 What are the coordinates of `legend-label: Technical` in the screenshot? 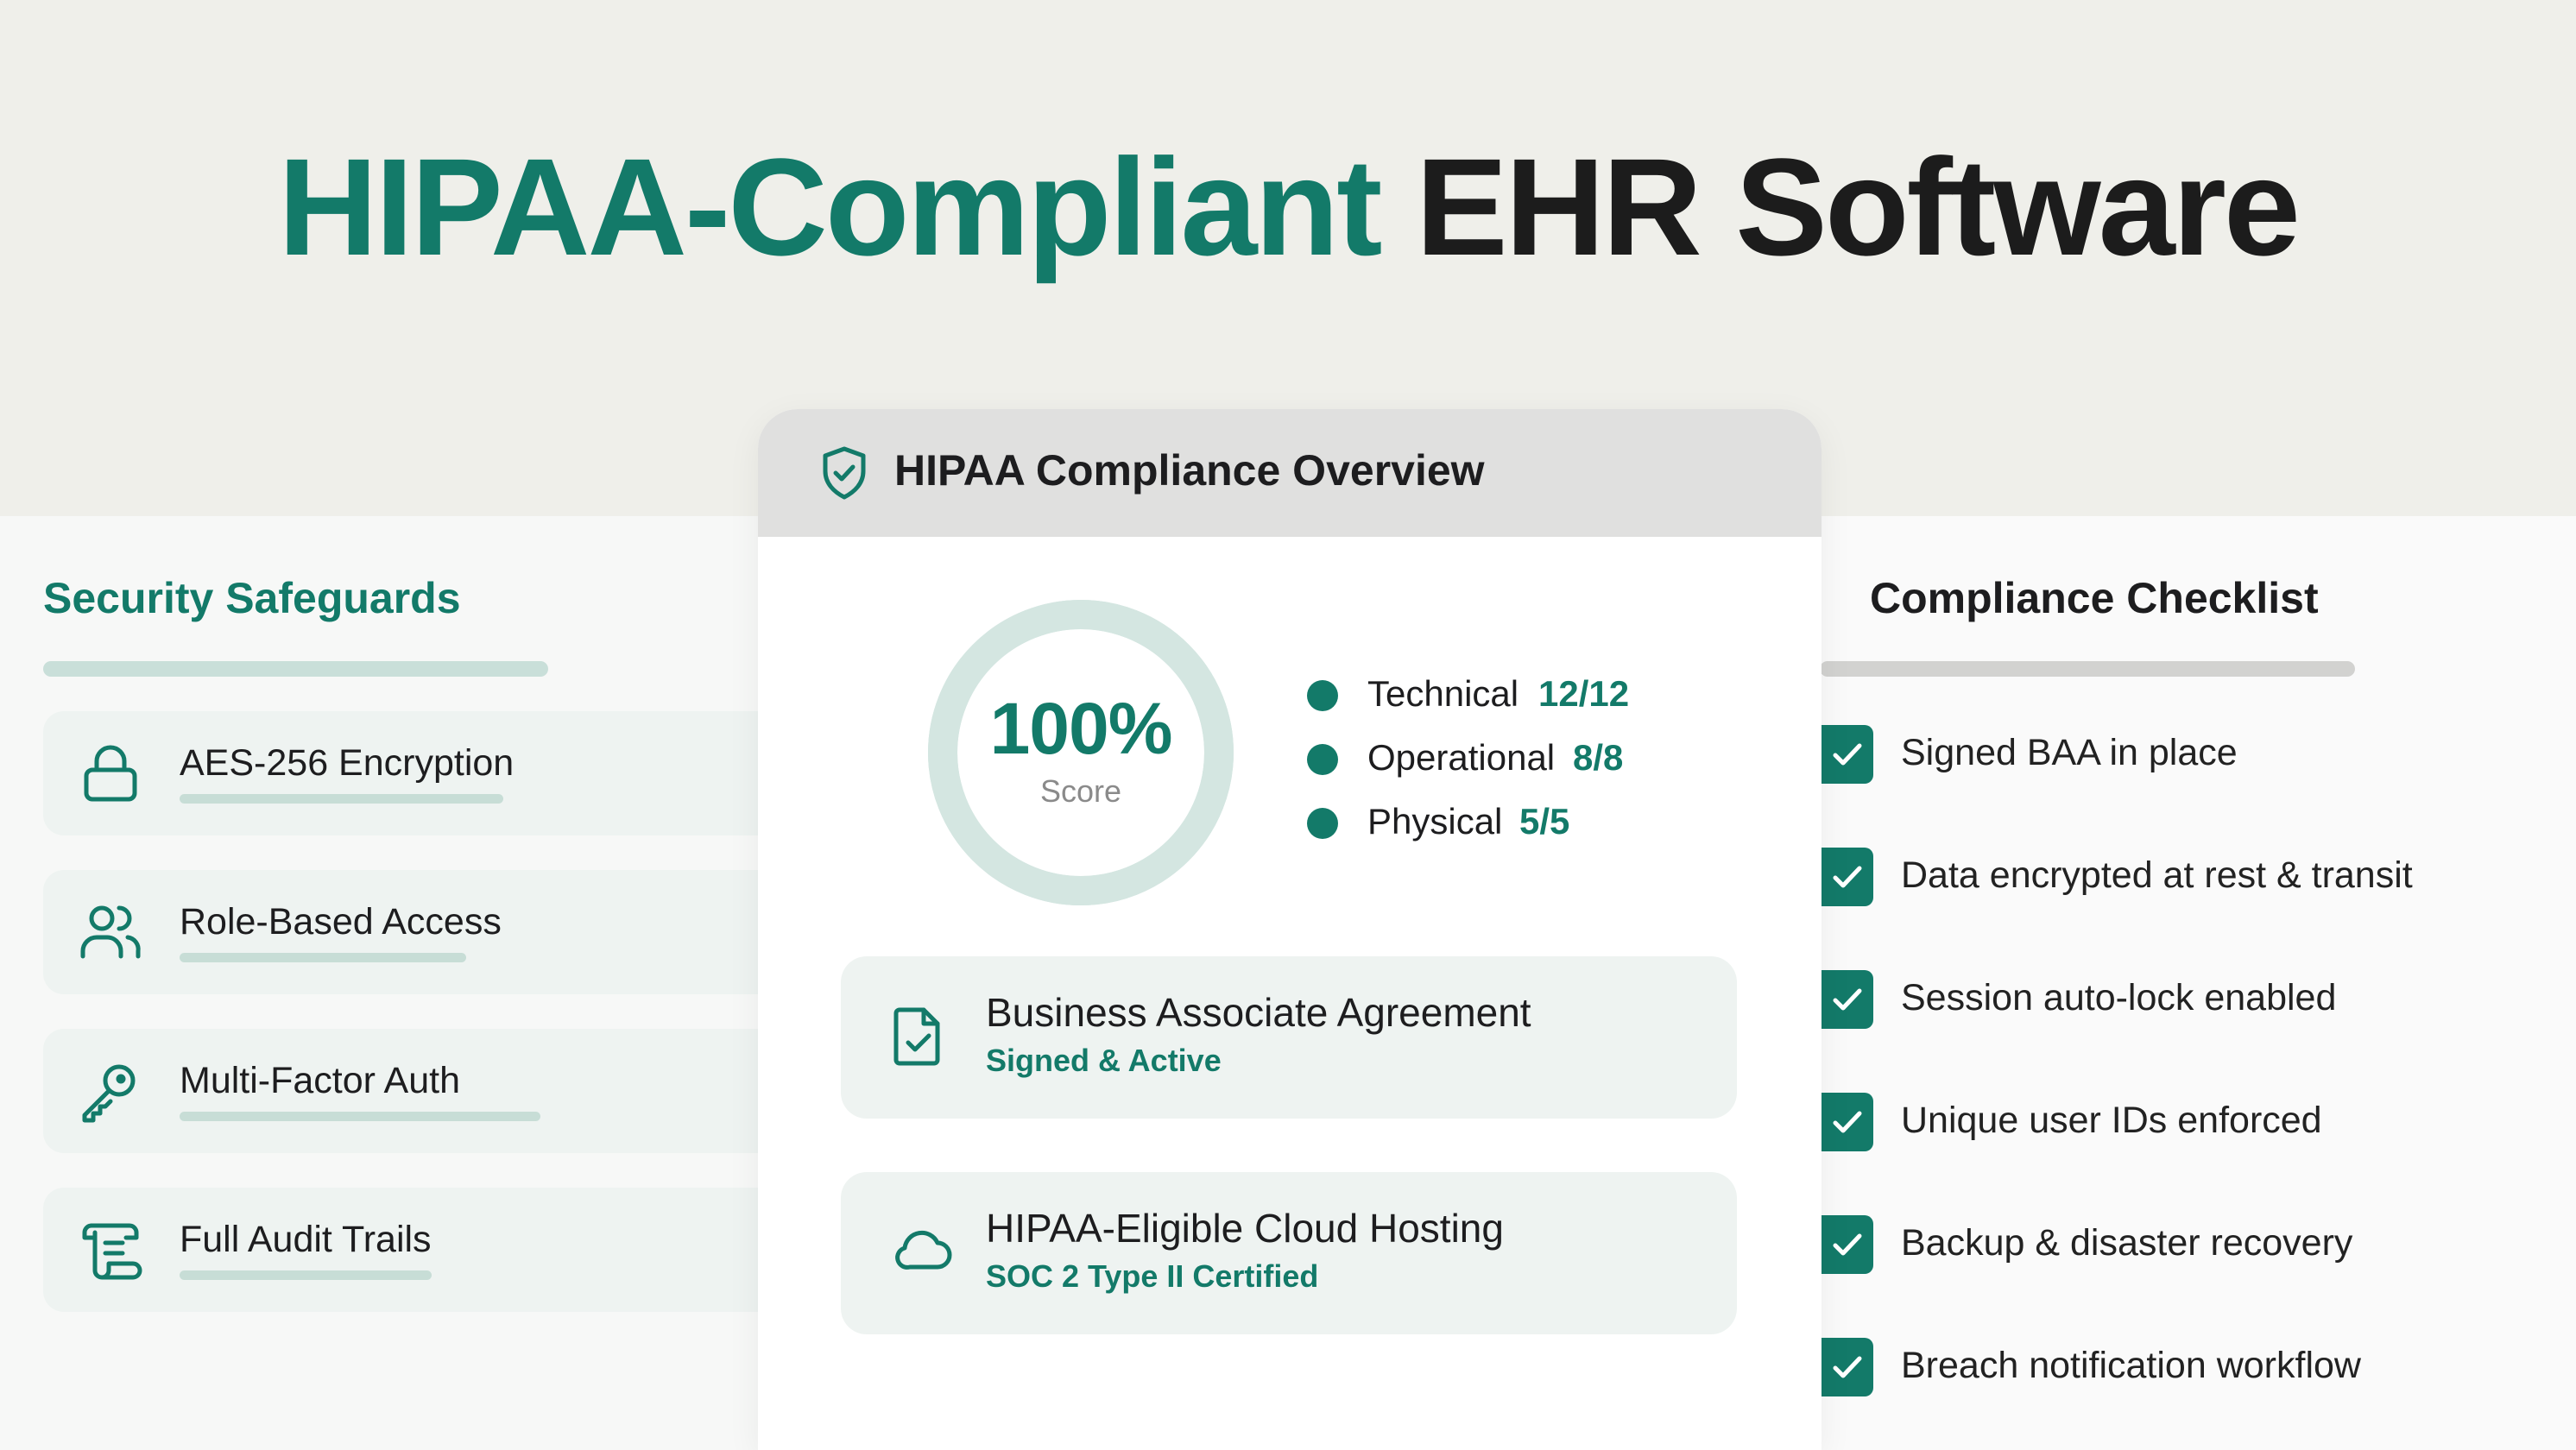 It's located at (1443, 694).